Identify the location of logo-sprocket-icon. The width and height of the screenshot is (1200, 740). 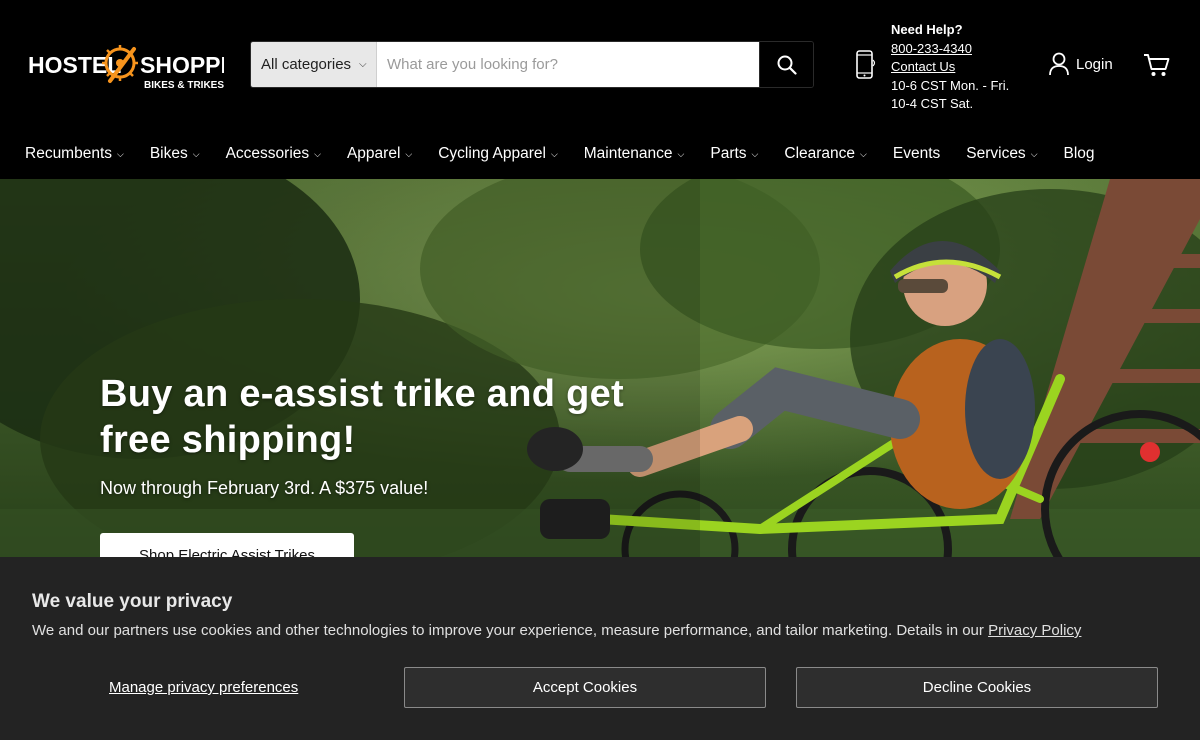
(120, 64).